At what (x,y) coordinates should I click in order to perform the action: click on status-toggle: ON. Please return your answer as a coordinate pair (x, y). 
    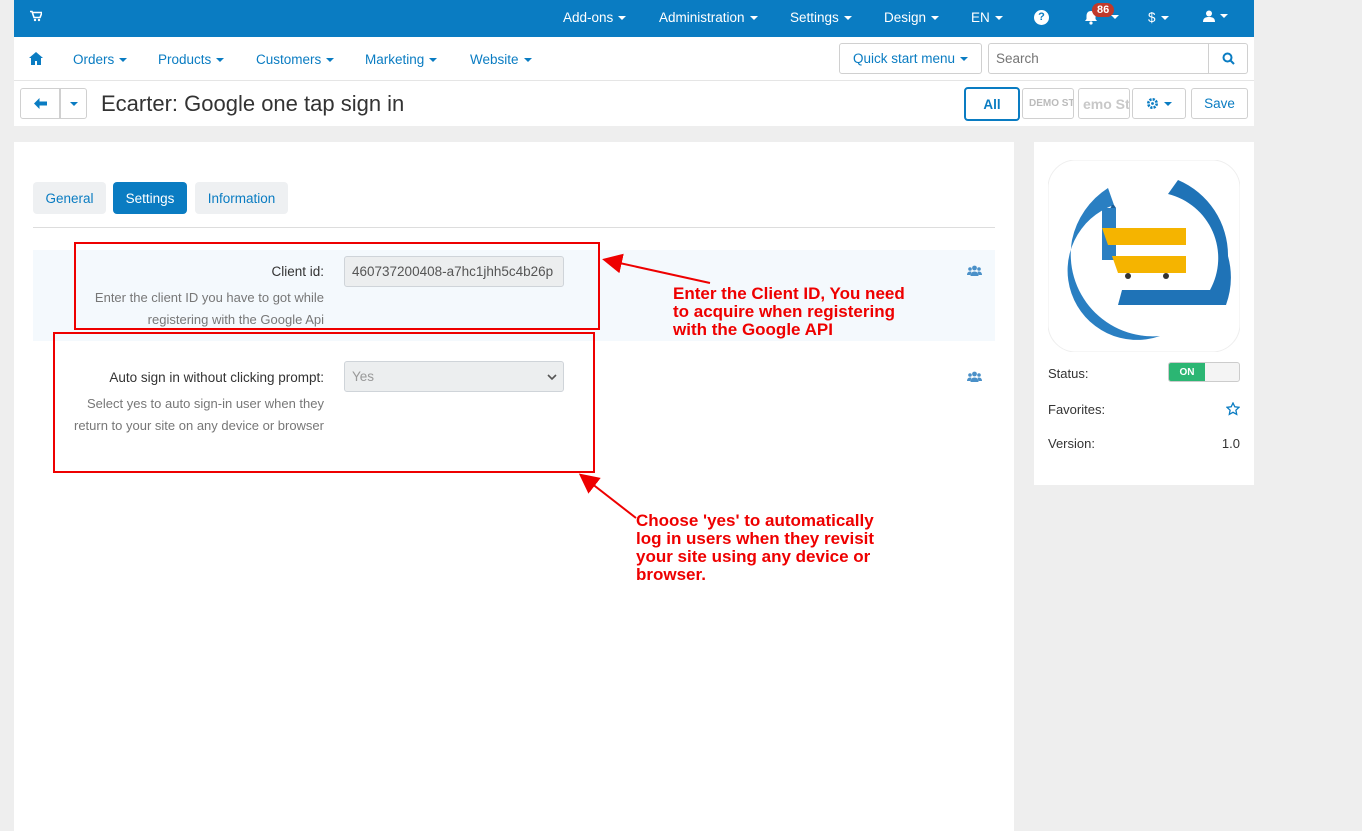
    Looking at the image, I should click on (1204, 372).